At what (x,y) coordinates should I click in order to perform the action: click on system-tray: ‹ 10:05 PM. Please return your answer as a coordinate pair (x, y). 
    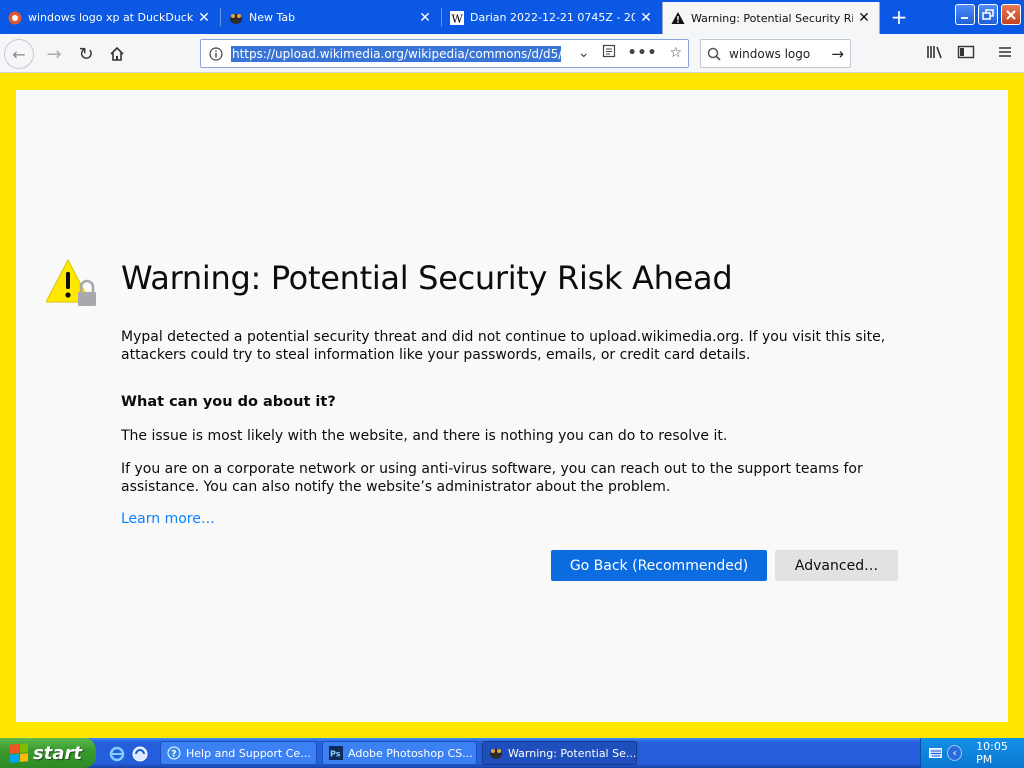
    Looking at the image, I should click on (972, 753).